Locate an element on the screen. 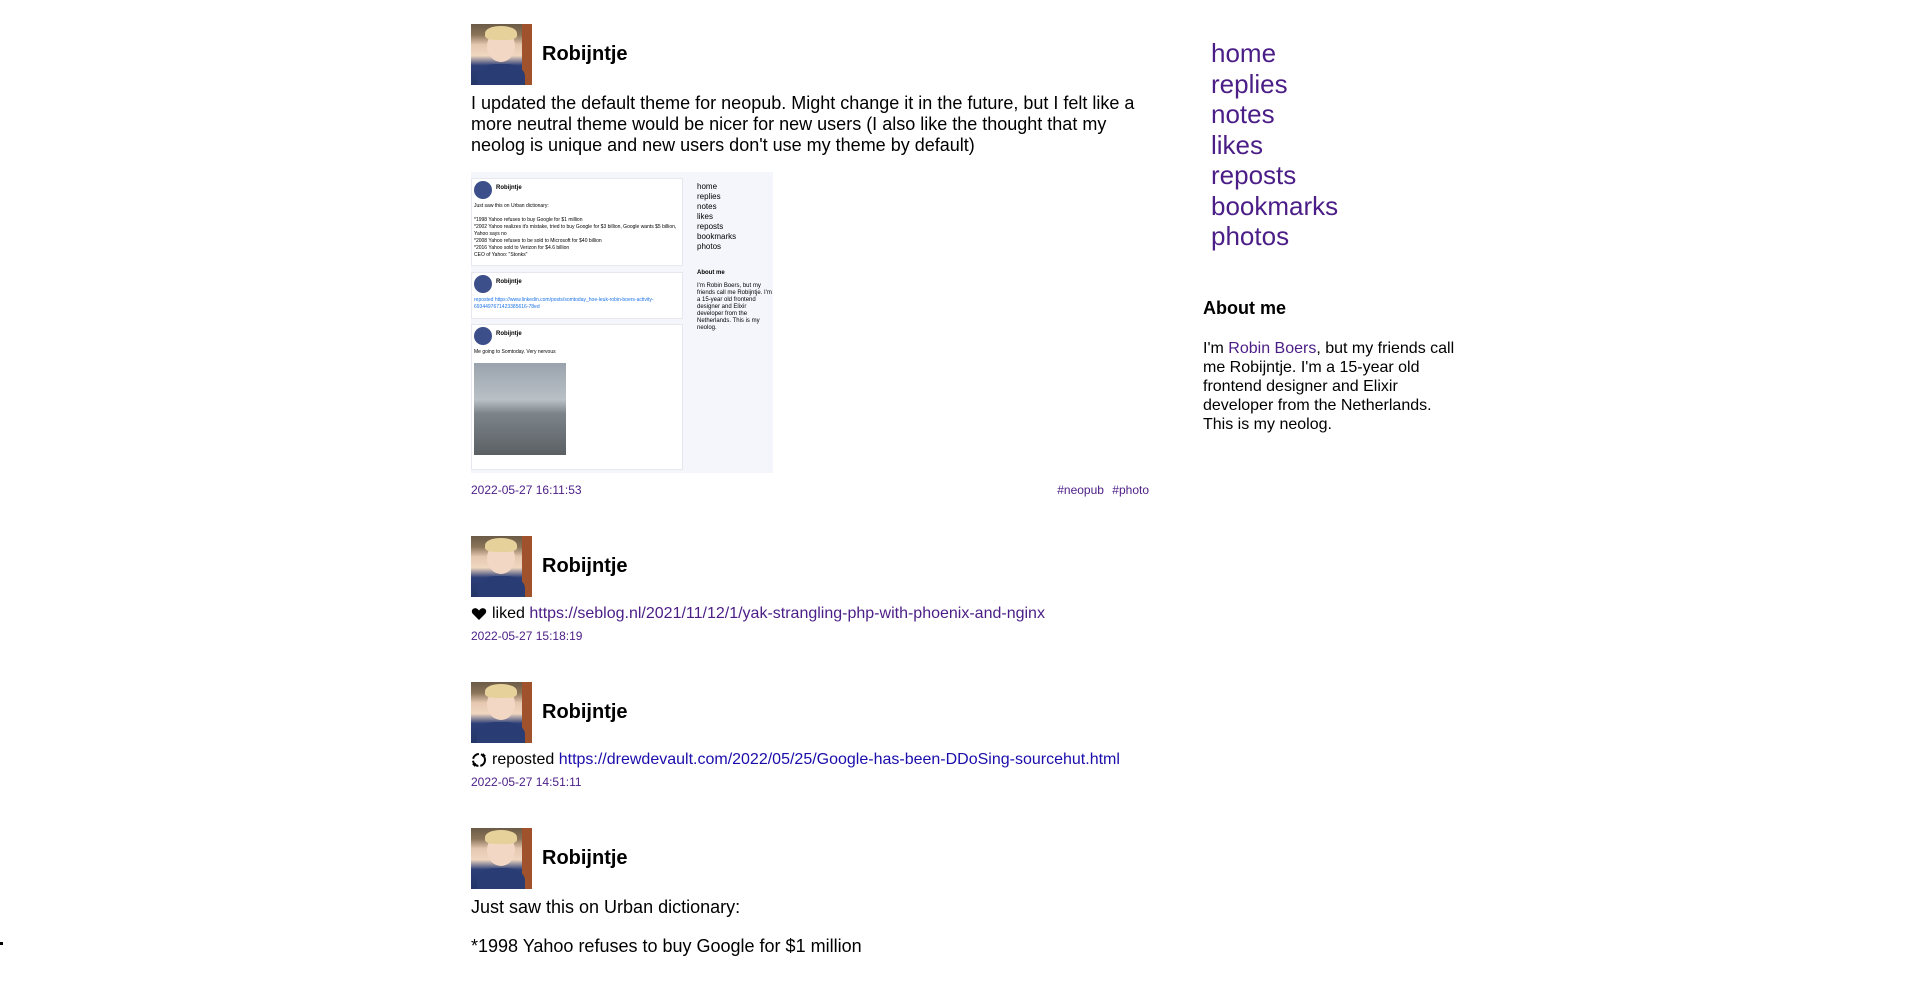 Image resolution: width=1917 pixels, height=985 pixels. post-timestamp: 2022-05-27 14:51:11 is located at coordinates (526, 782).